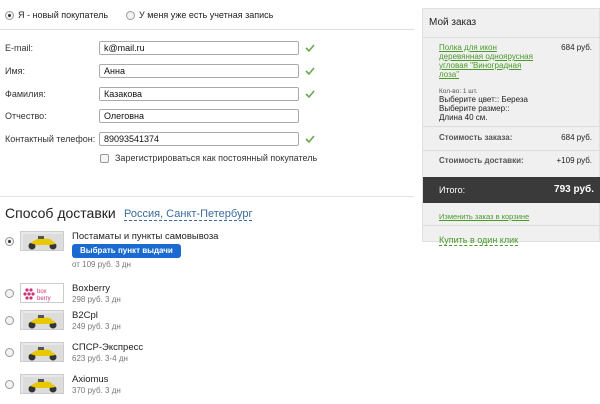 The width and height of the screenshot is (600, 404). I want to click on product-color: Выберите цвет:: Береза, so click(483, 99).